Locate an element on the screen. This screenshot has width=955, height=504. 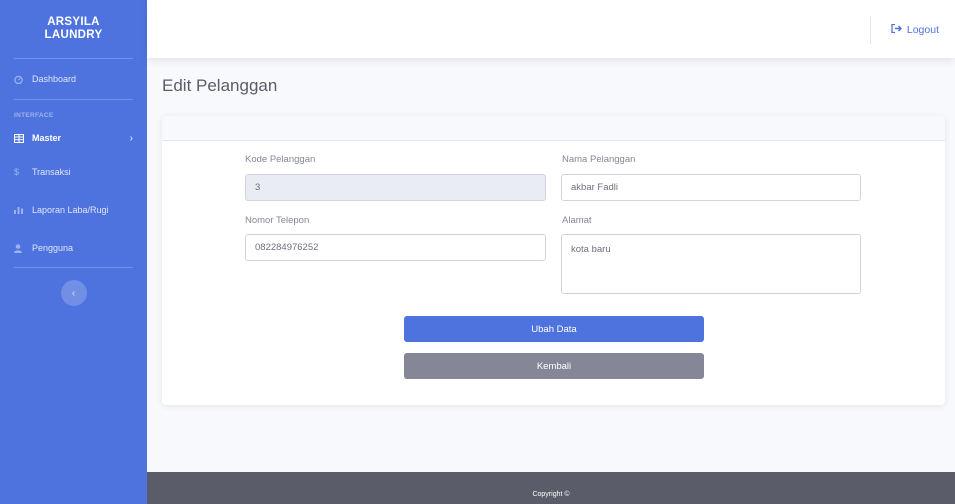
nomor-telepon-label: Nomor Telepon is located at coordinates (277, 220).